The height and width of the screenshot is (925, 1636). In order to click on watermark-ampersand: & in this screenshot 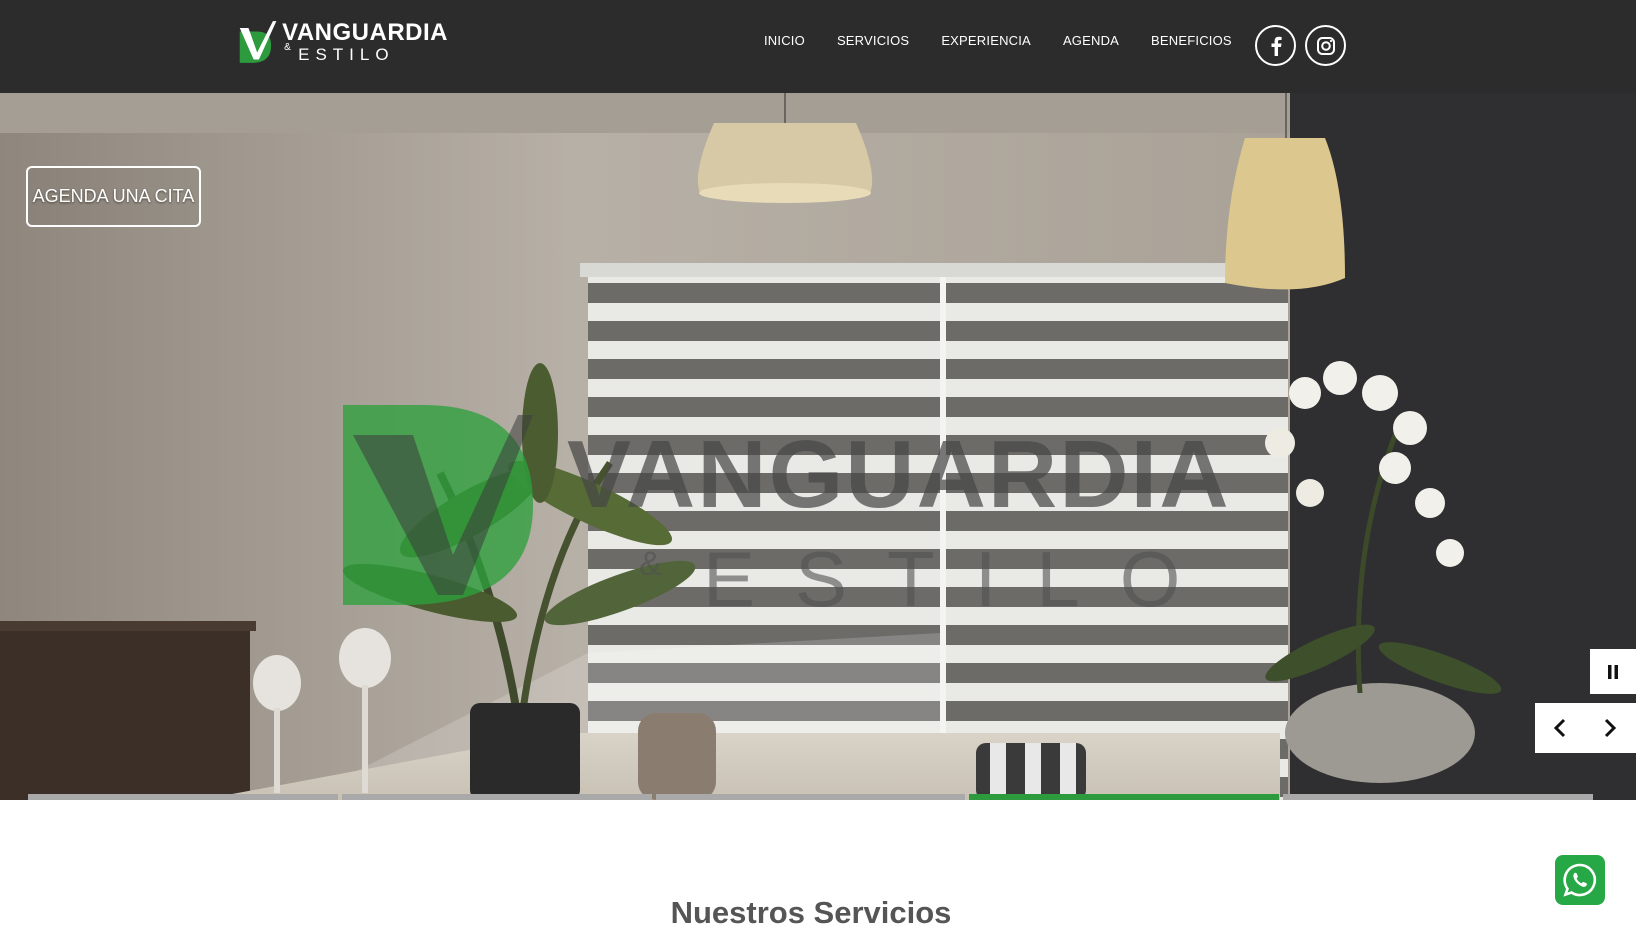, I will do `click(650, 564)`.